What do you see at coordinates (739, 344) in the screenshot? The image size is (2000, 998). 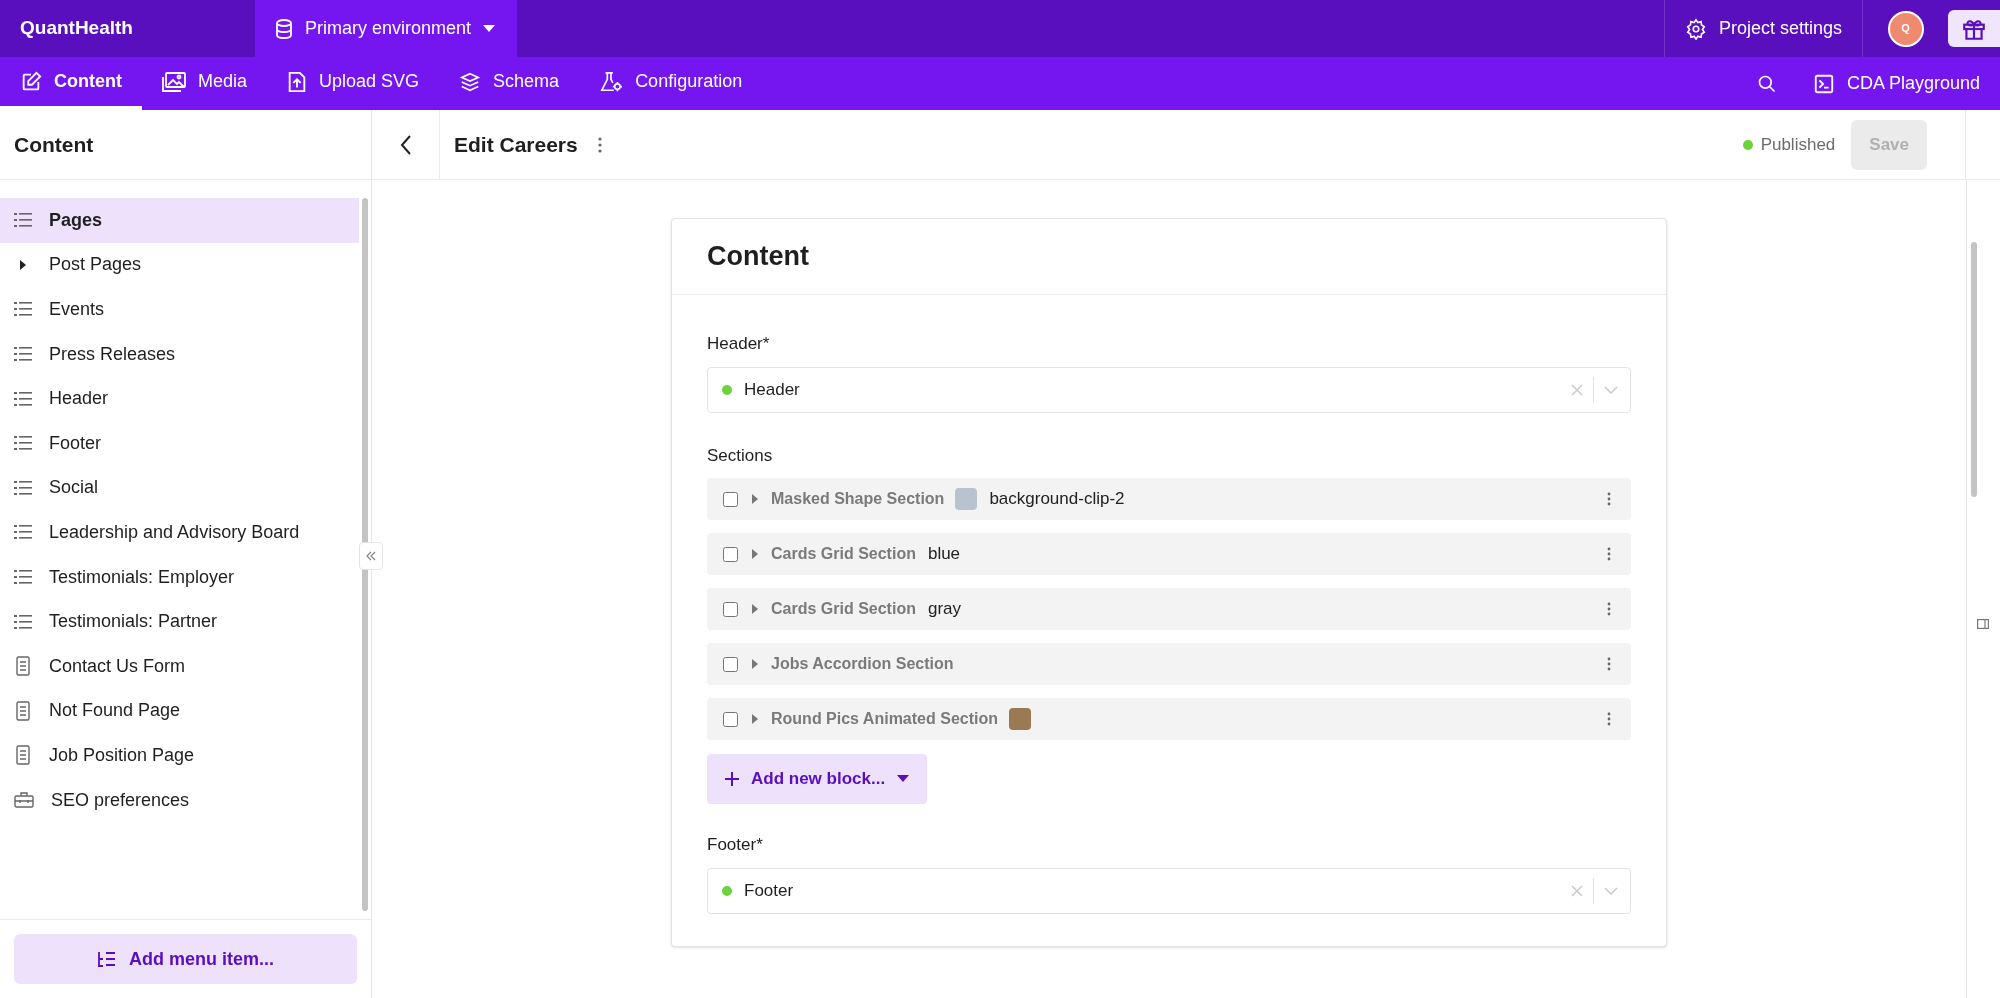 I see `field-label: Header*` at bounding box center [739, 344].